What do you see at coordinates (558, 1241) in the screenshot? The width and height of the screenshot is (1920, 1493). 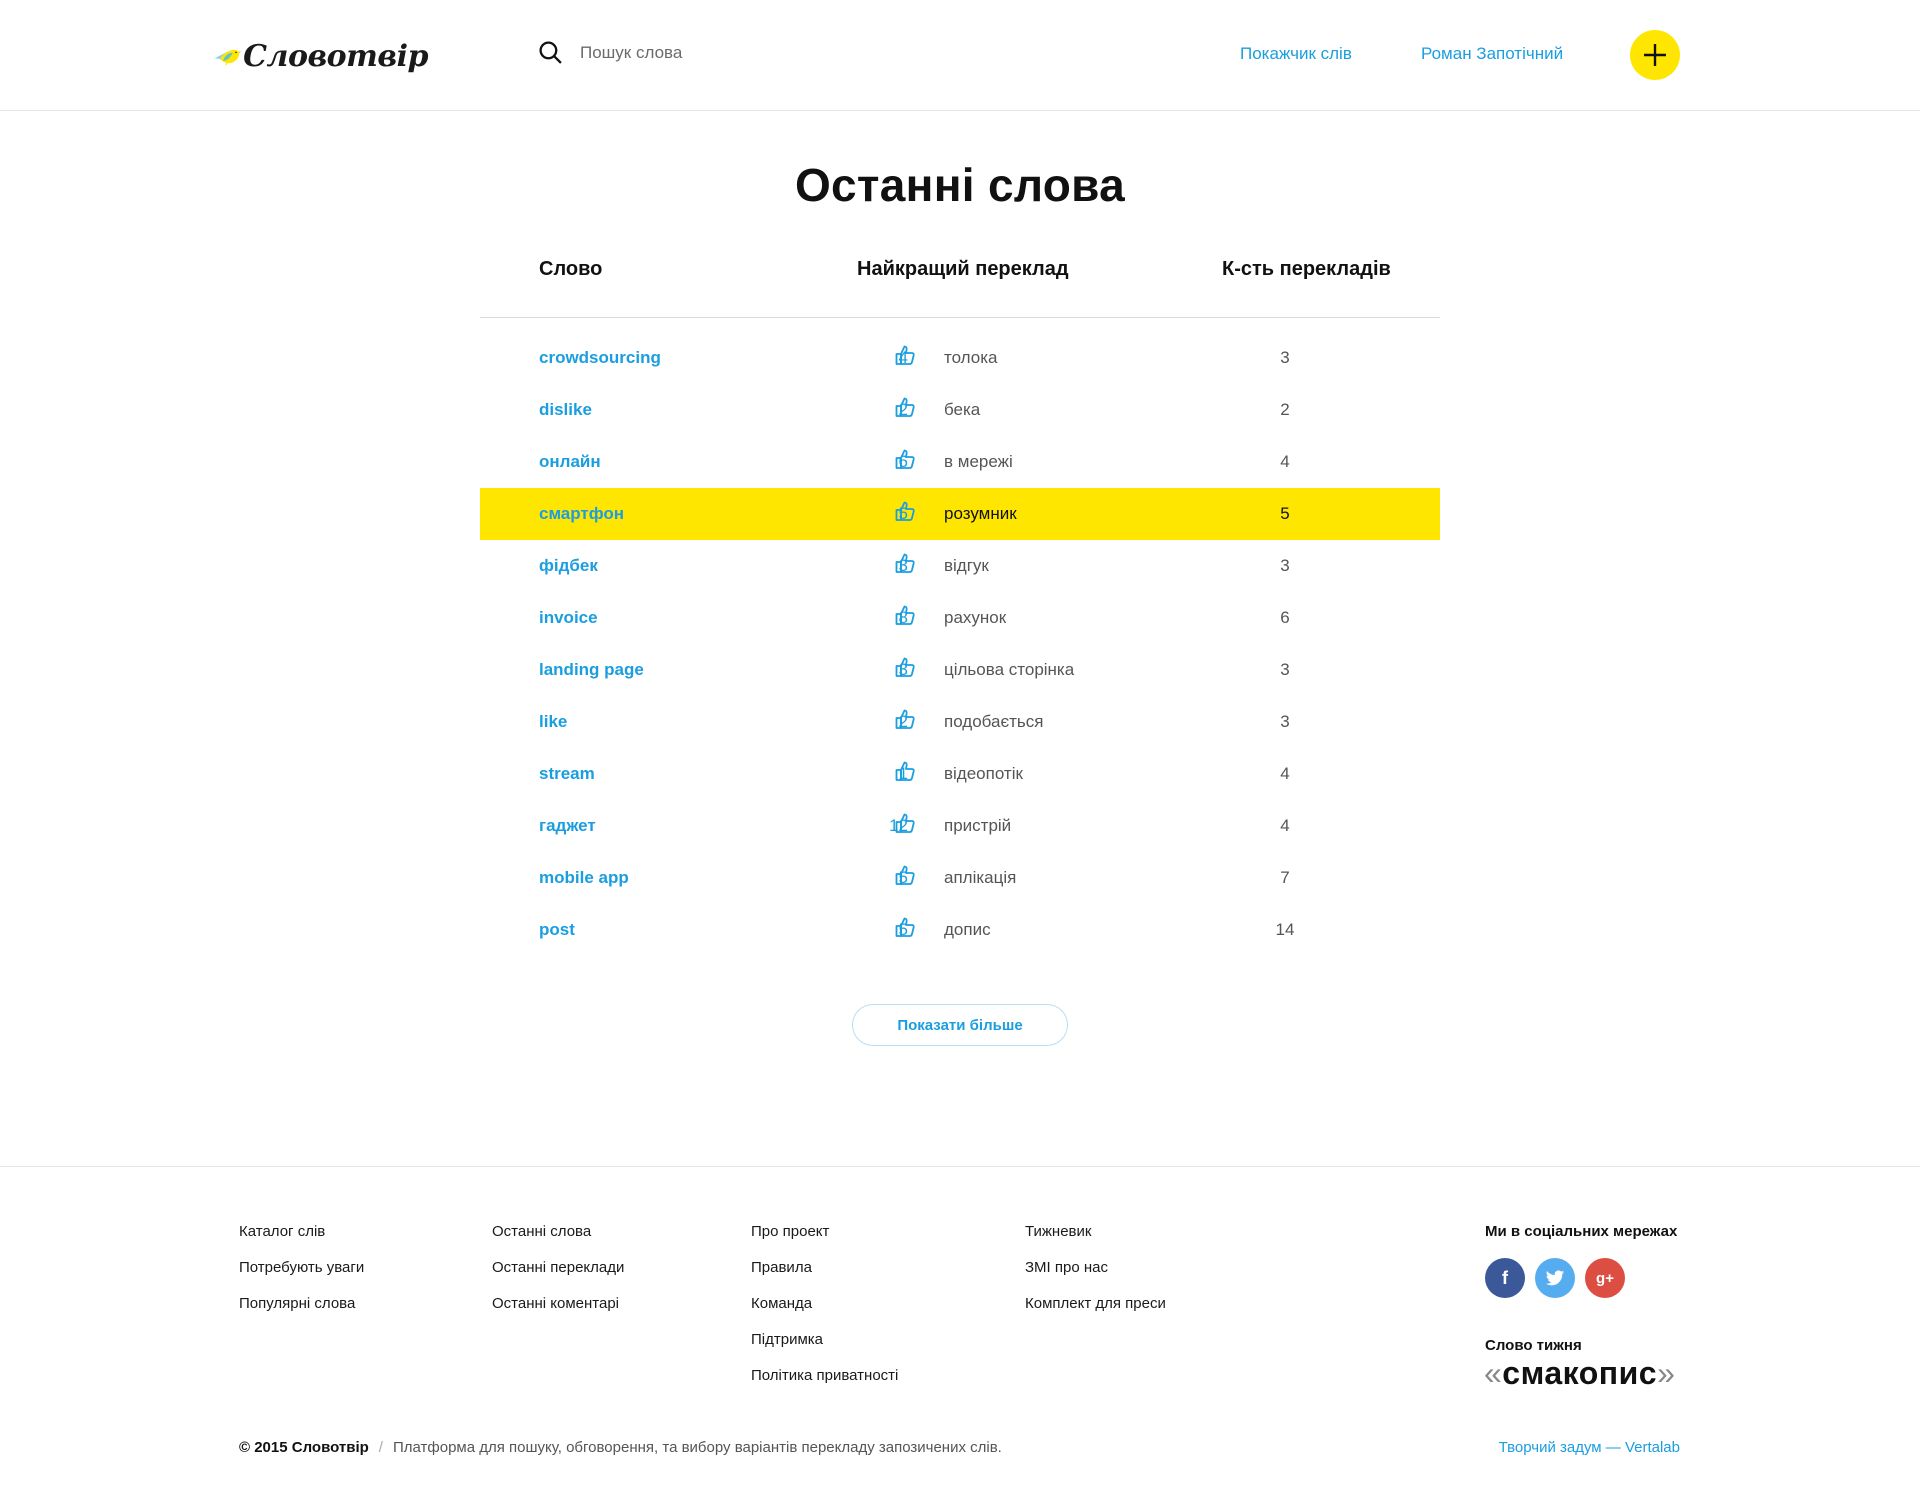 I see `footer-link-recent-words: Останні слова` at bounding box center [558, 1241].